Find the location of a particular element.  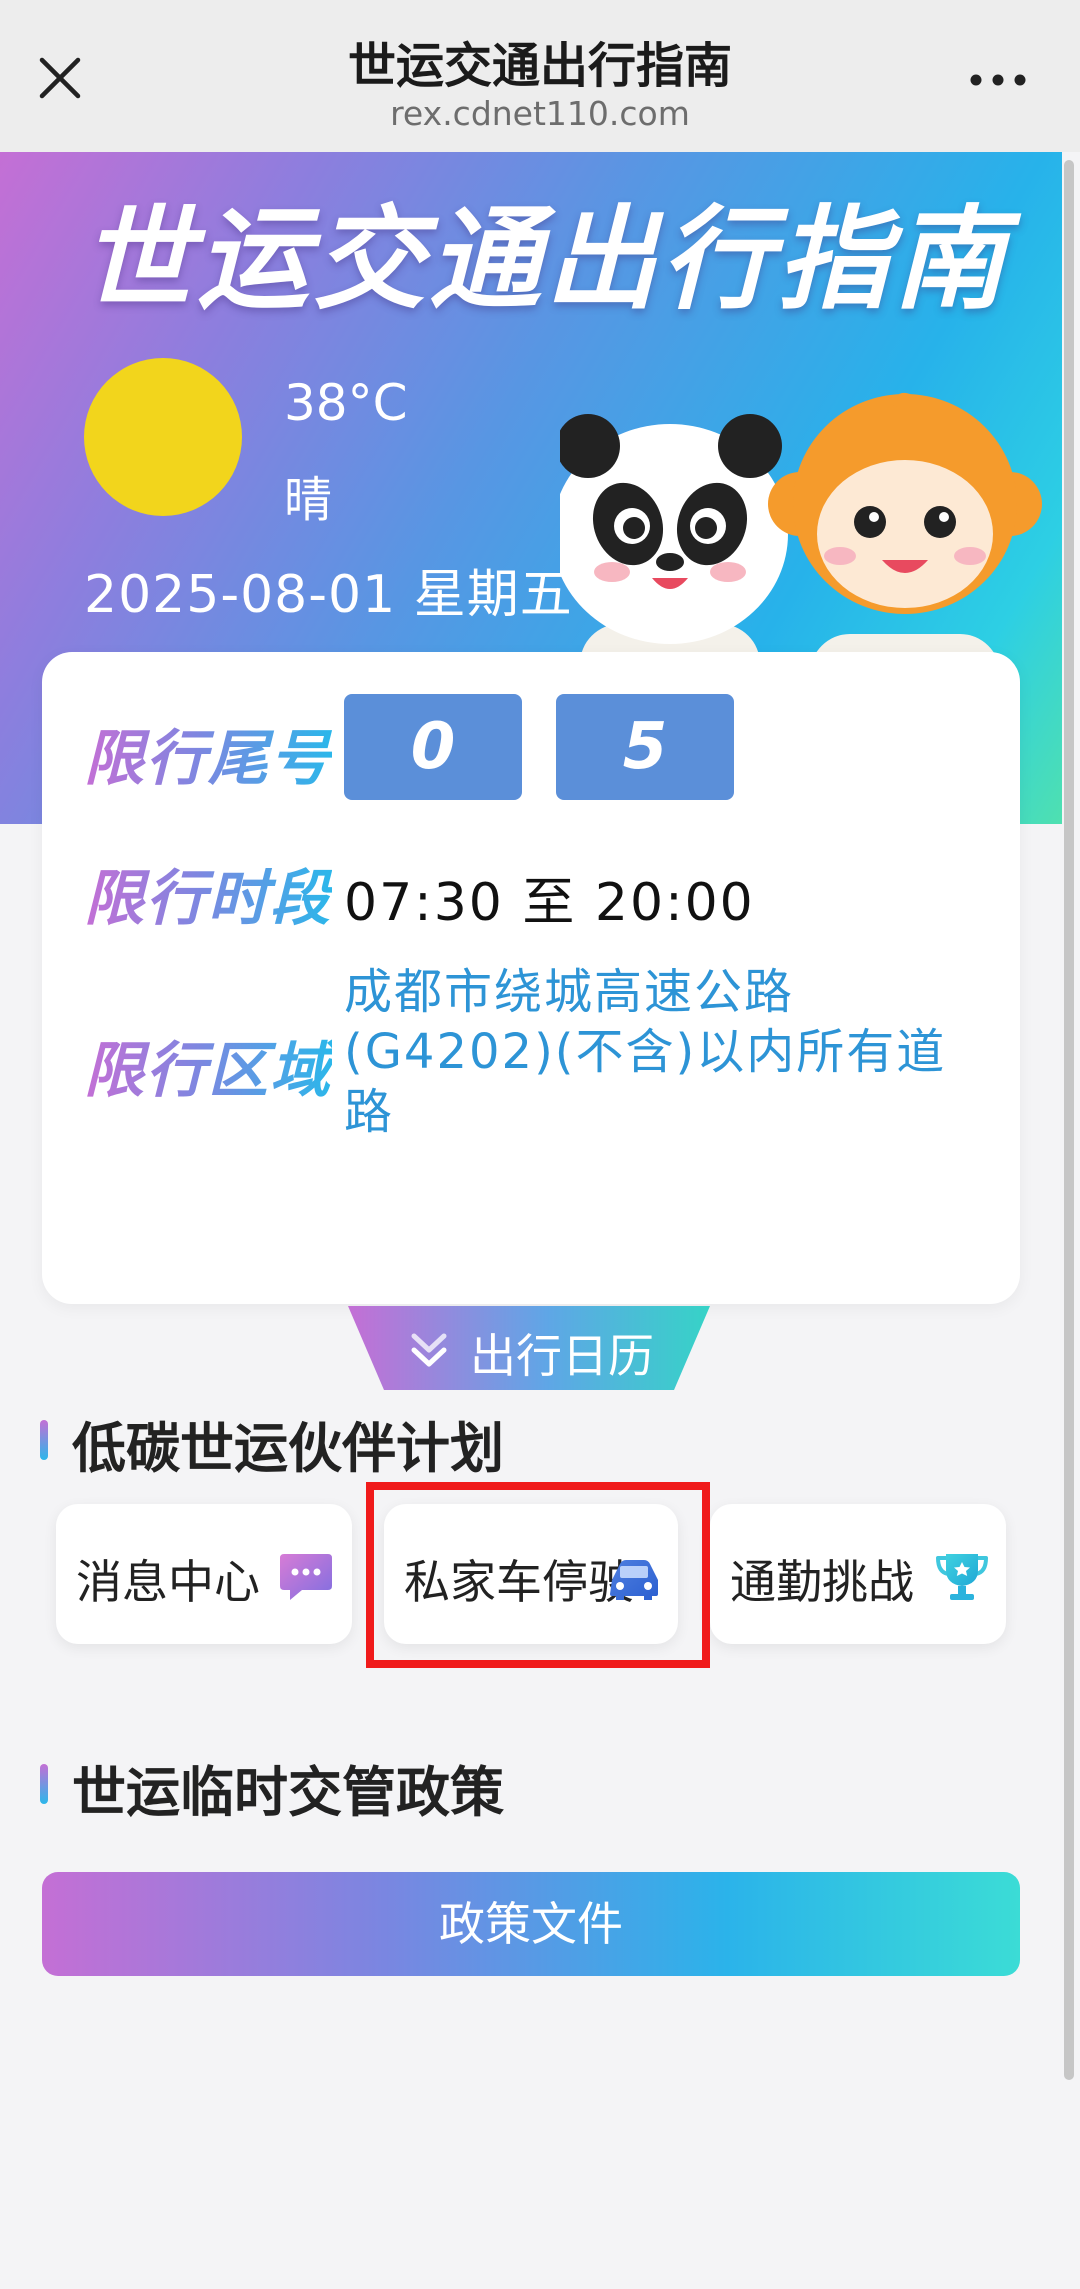

message-icon is located at coordinates (306, 1577).